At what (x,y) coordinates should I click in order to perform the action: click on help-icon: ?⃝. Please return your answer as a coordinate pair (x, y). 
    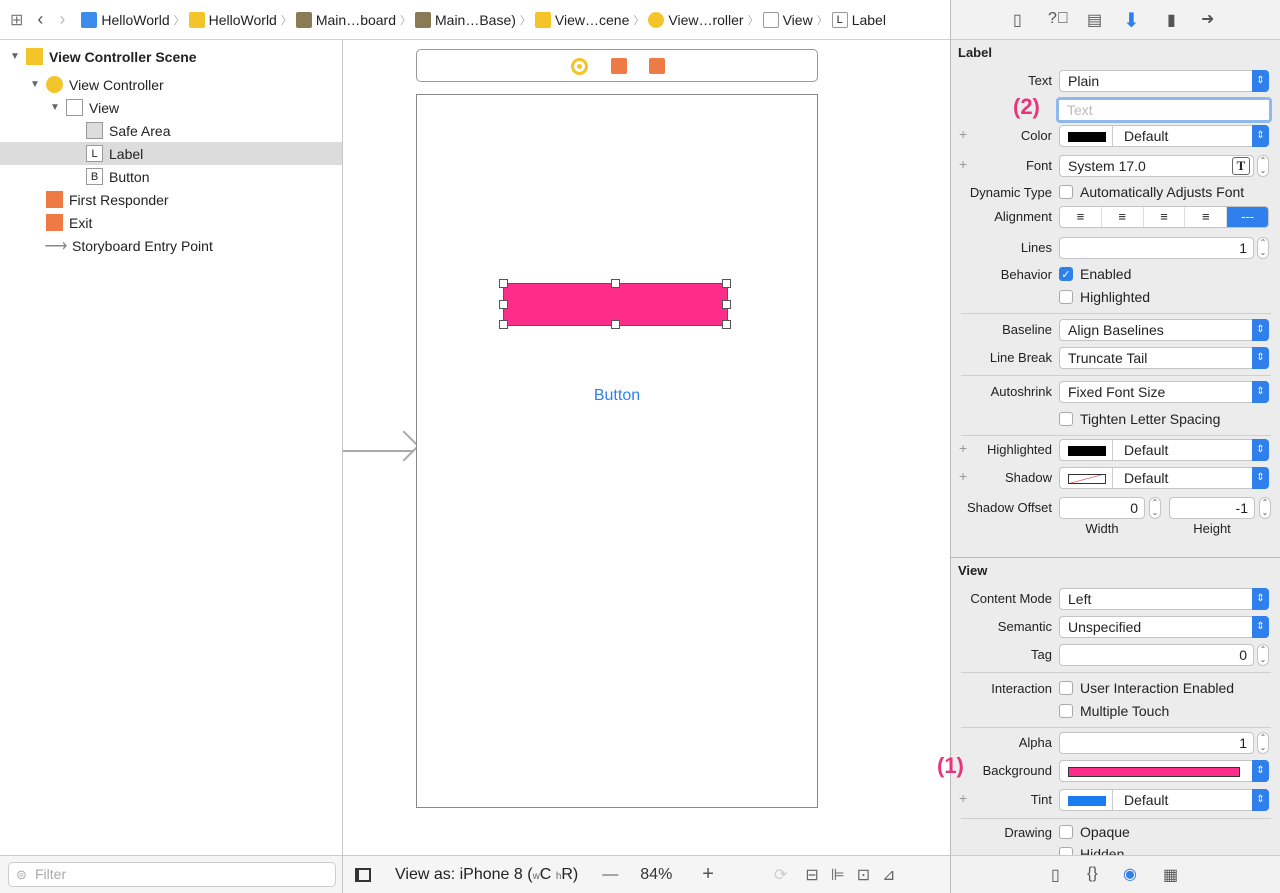
    Looking at the image, I should click on (1058, 19).